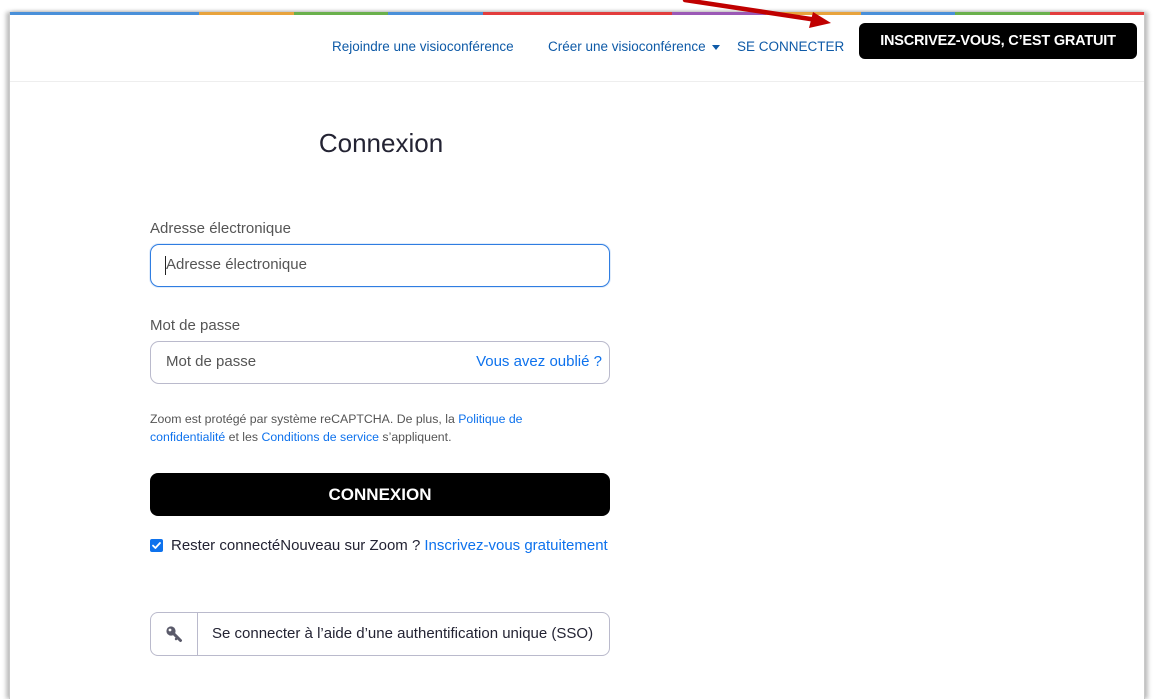 The image size is (1153, 699). What do you see at coordinates (380, 362) in the screenshot?
I see `password-field: Mot de passe Vous avez oublié ?` at bounding box center [380, 362].